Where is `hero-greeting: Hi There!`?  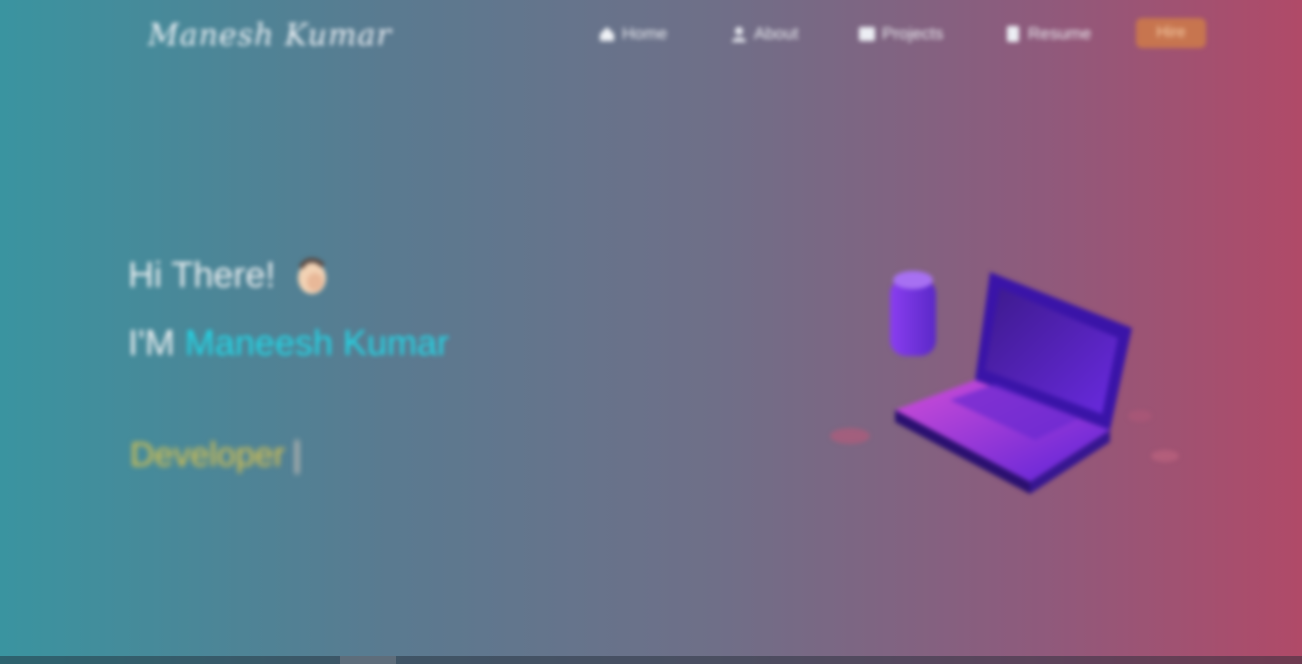
hero-greeting: Hi There! is located at coordinates (231, 275).